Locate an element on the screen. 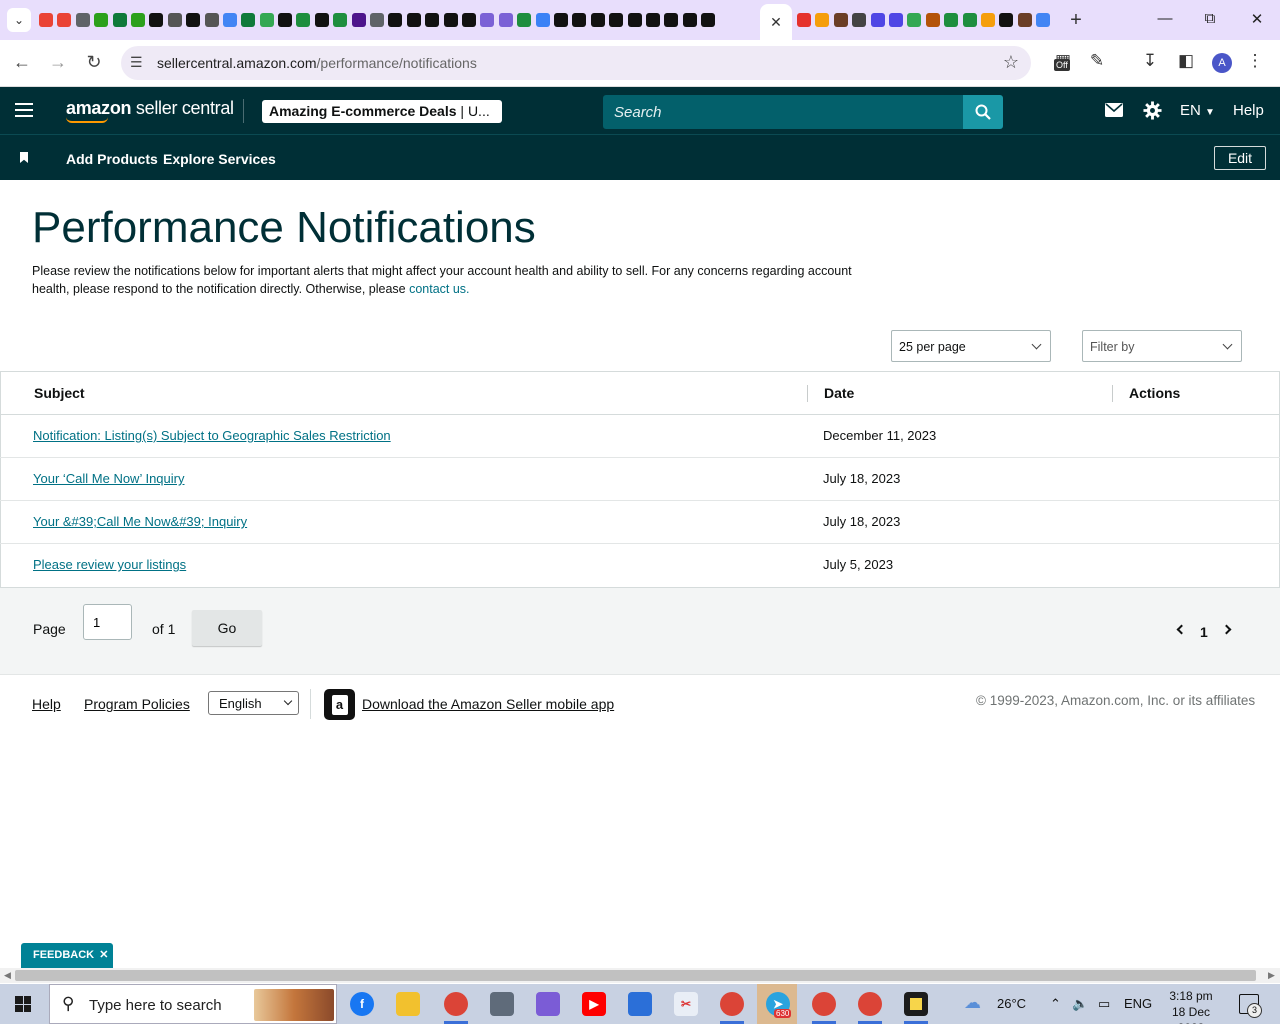 This screenshot has width=1280, height=1024. language-selector: EN ▼ is located at coordinates (1197, 110).